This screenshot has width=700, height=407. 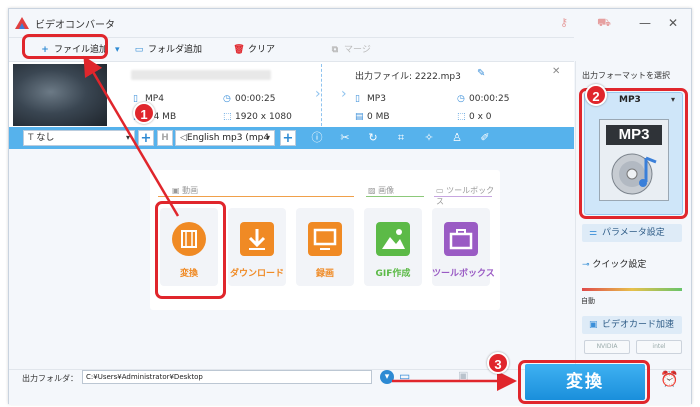 What do you see at coordinates (596, 95) in the screenshot?
I see `step-badge-2: 2` at bounding box center [596, 95].